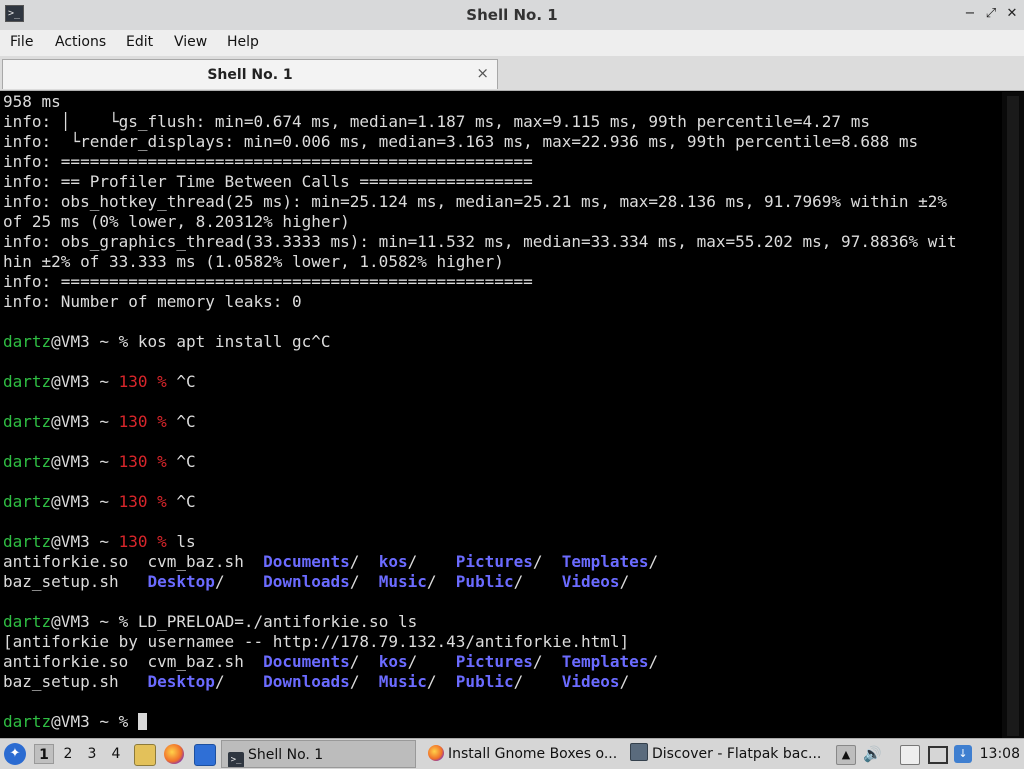 The width and height of the screenshot is (1024, 769). I want to click on terminal-text-segment: info: Number of memory leaks: 0, so click(152, 301).